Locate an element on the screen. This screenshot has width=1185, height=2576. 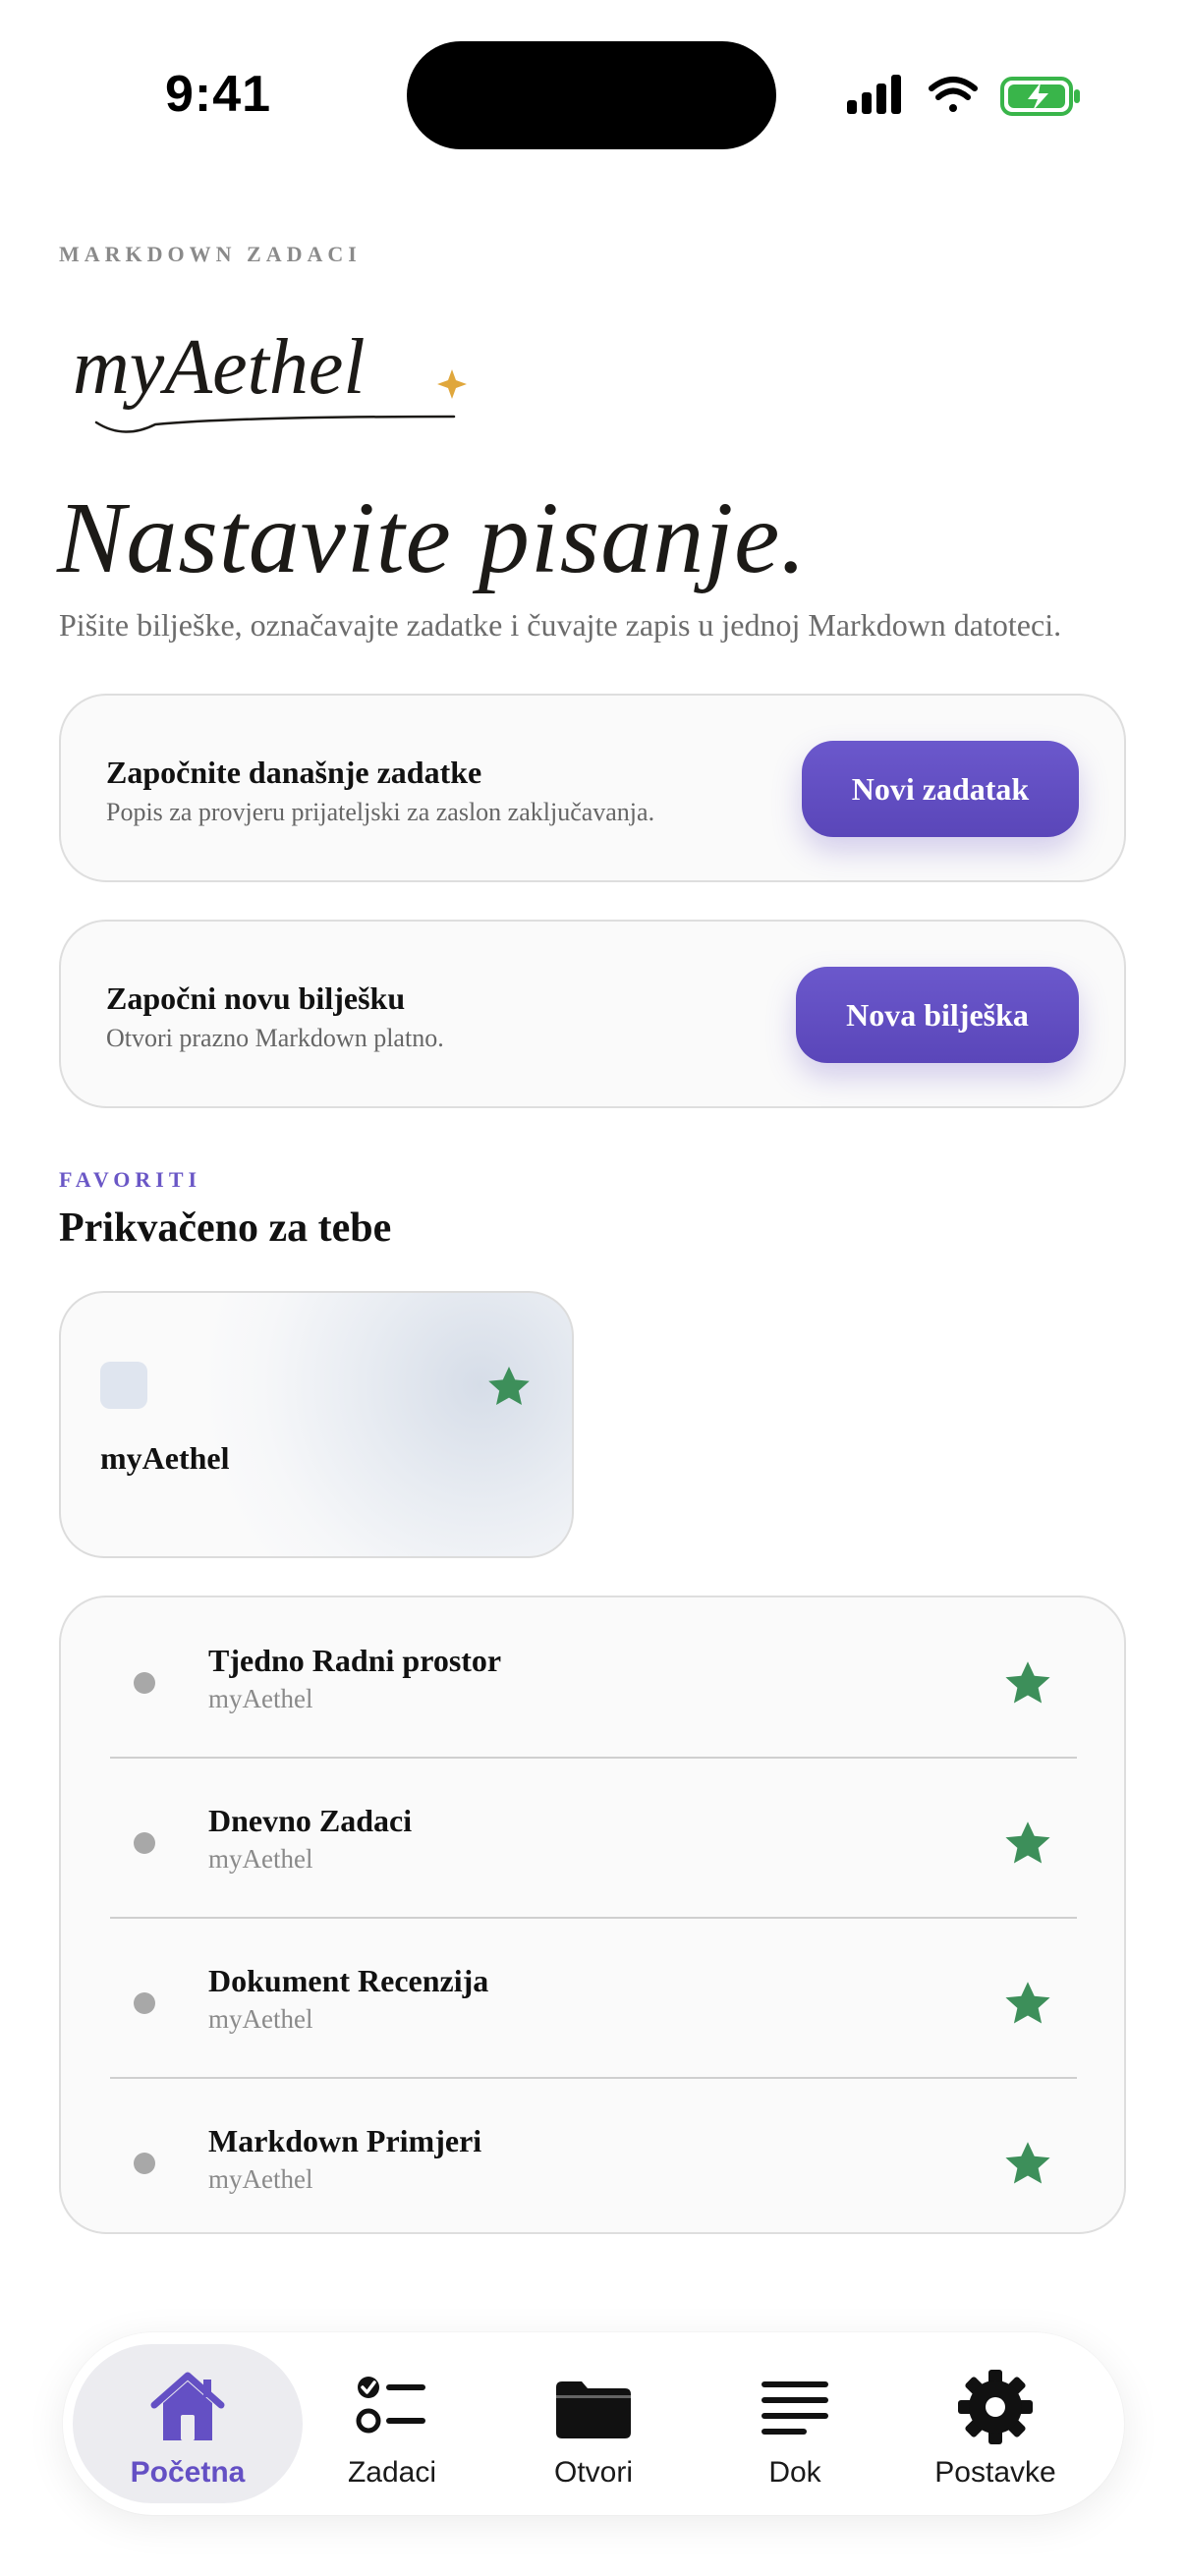
tab-label: Otvori is located at coordinates (593, 2472).